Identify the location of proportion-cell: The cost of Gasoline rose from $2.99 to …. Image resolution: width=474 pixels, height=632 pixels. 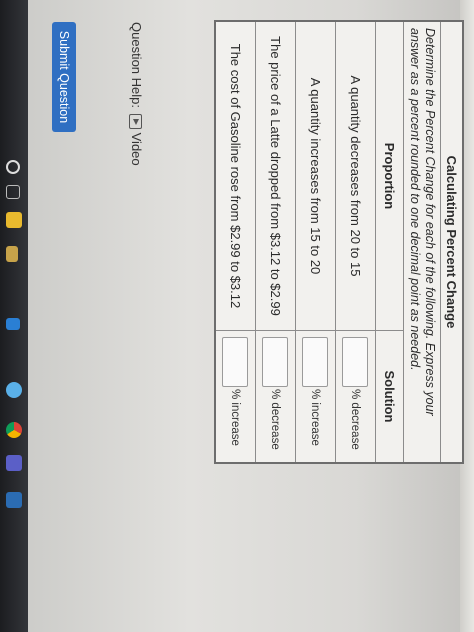
(235, 176).